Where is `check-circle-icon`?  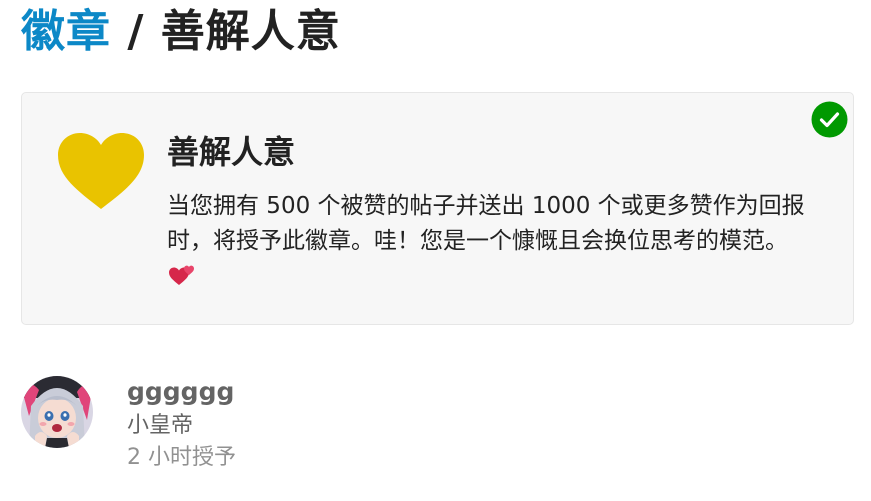
check-circle-icon is located at coordinates (829, 119).